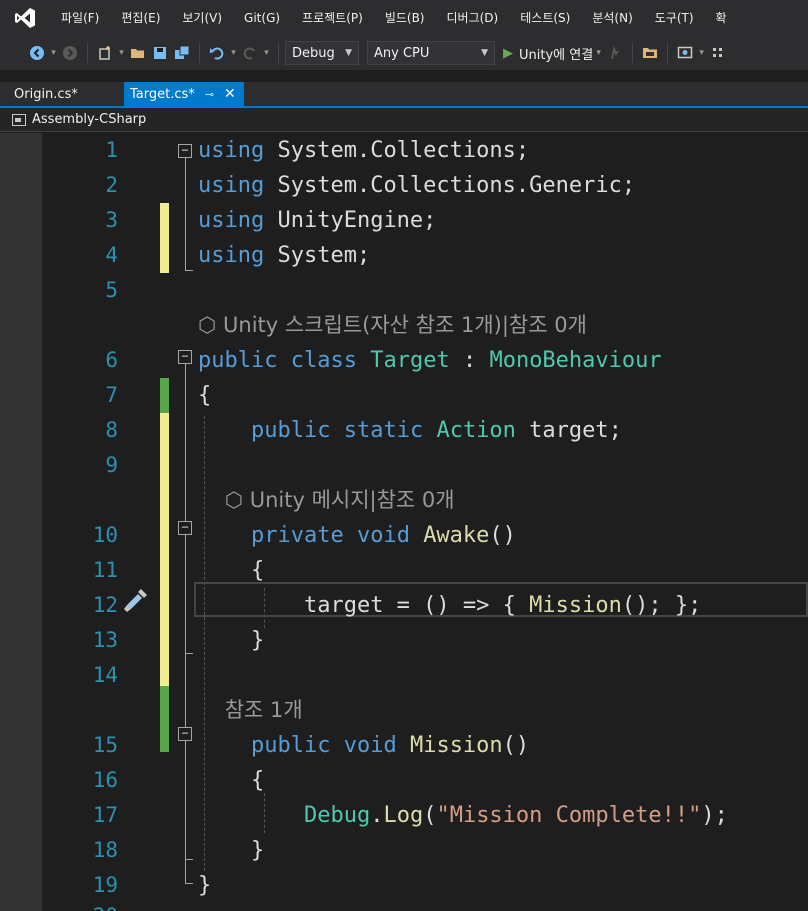 This screenshot has height=911, width=808. I want to click on line-number: 17, so click(105, 815).